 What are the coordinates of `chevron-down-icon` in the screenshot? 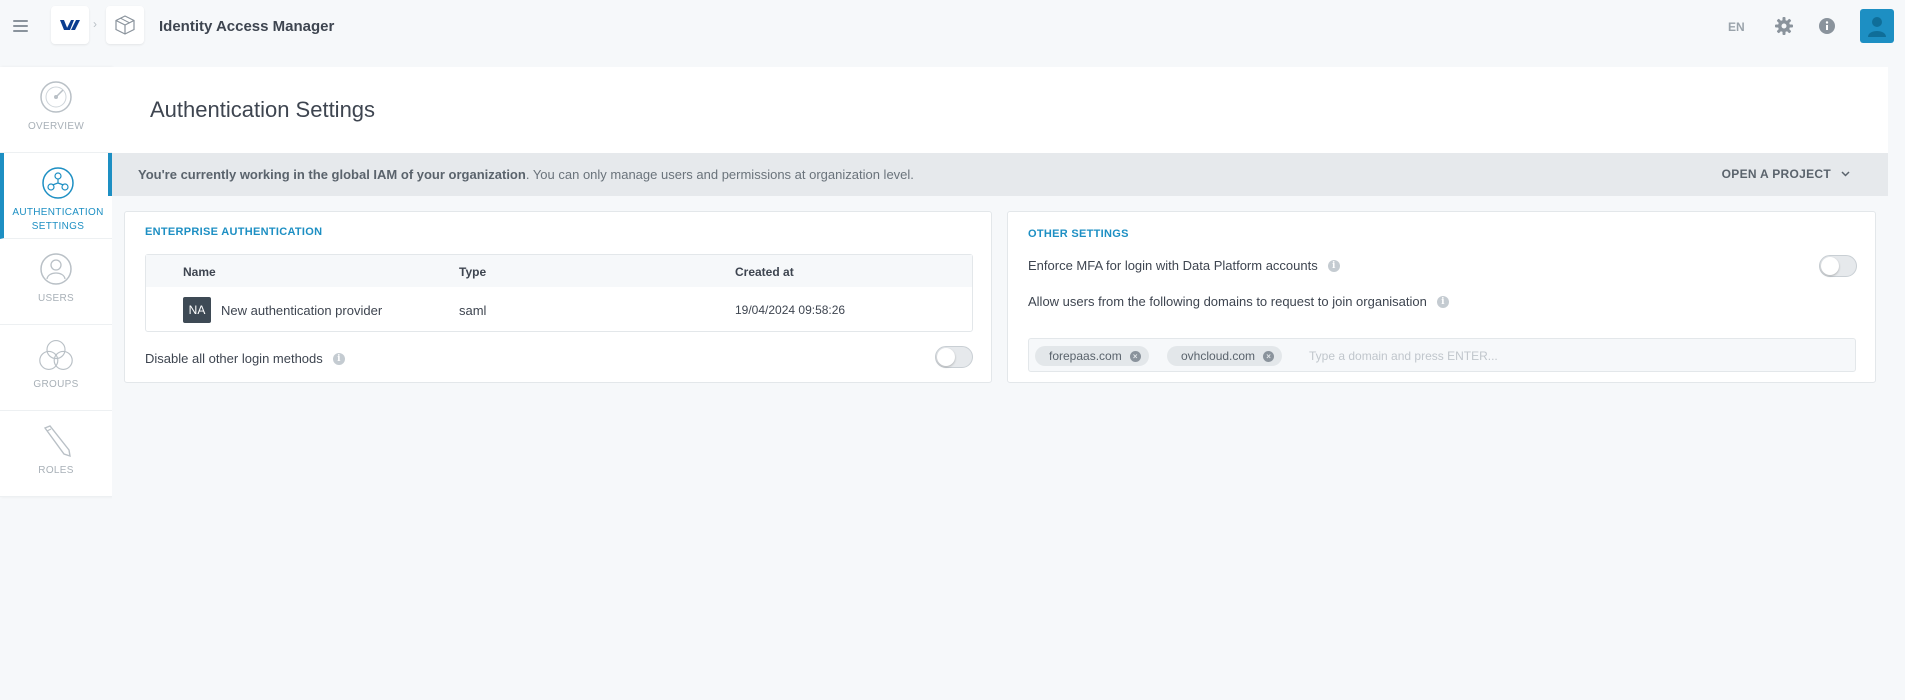 It's located at (1845, 174).